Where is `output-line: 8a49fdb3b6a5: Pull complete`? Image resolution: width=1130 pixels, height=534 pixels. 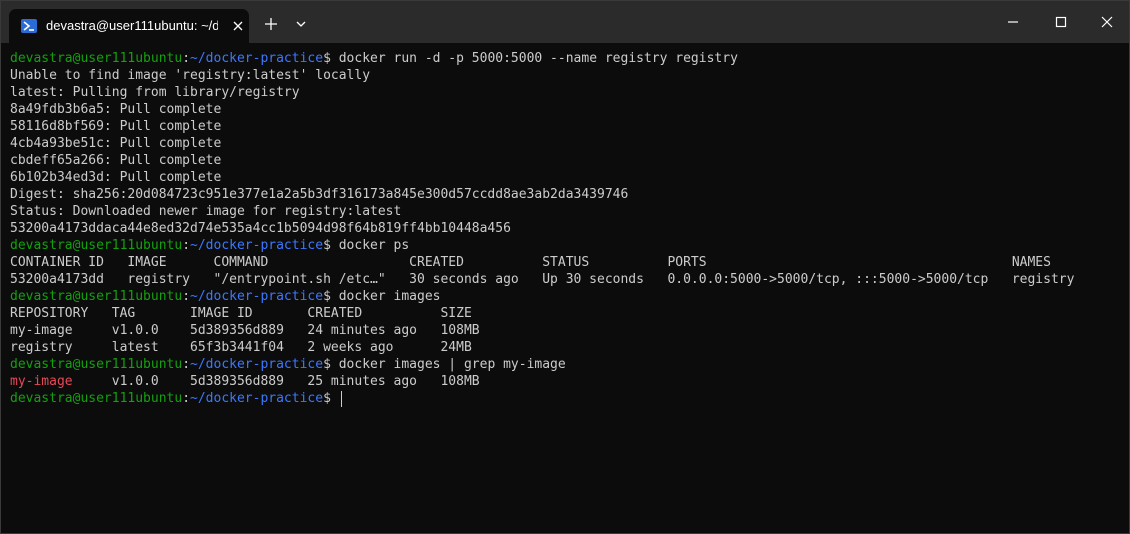
output-line: 8a49fdb3b6a5: Pull complete is located at coordinates (116, 109).